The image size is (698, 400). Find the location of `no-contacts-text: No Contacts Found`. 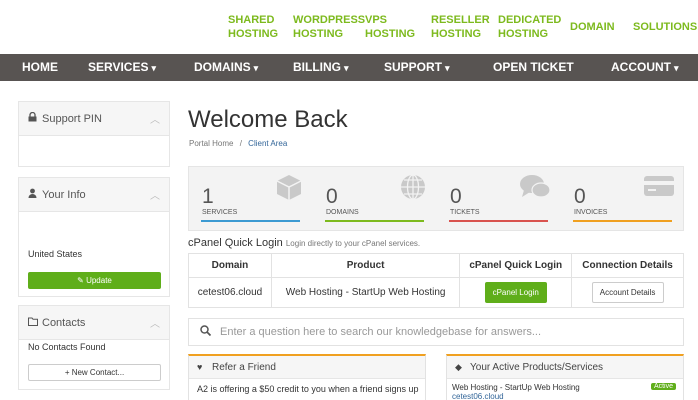

no-contacts-text: No Contacts Found is located at coordinates (67, 347).